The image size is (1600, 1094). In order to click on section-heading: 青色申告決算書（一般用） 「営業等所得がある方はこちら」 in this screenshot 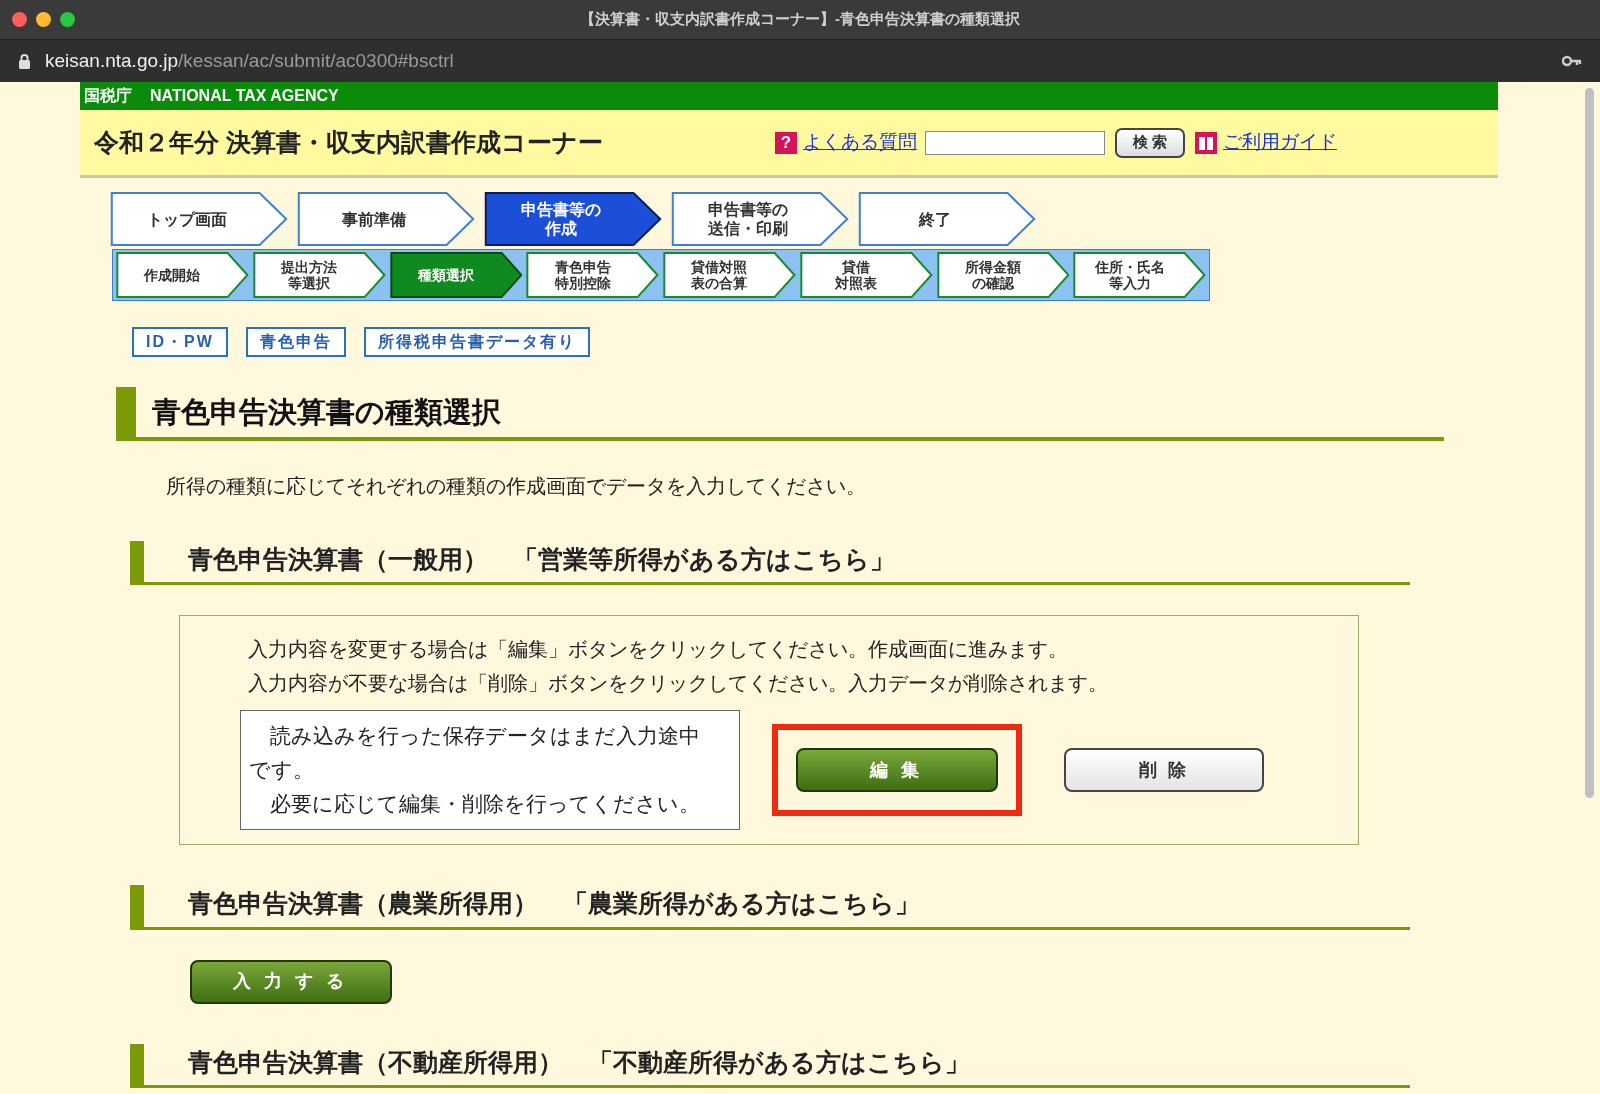, I will do `click(770, 562)`.